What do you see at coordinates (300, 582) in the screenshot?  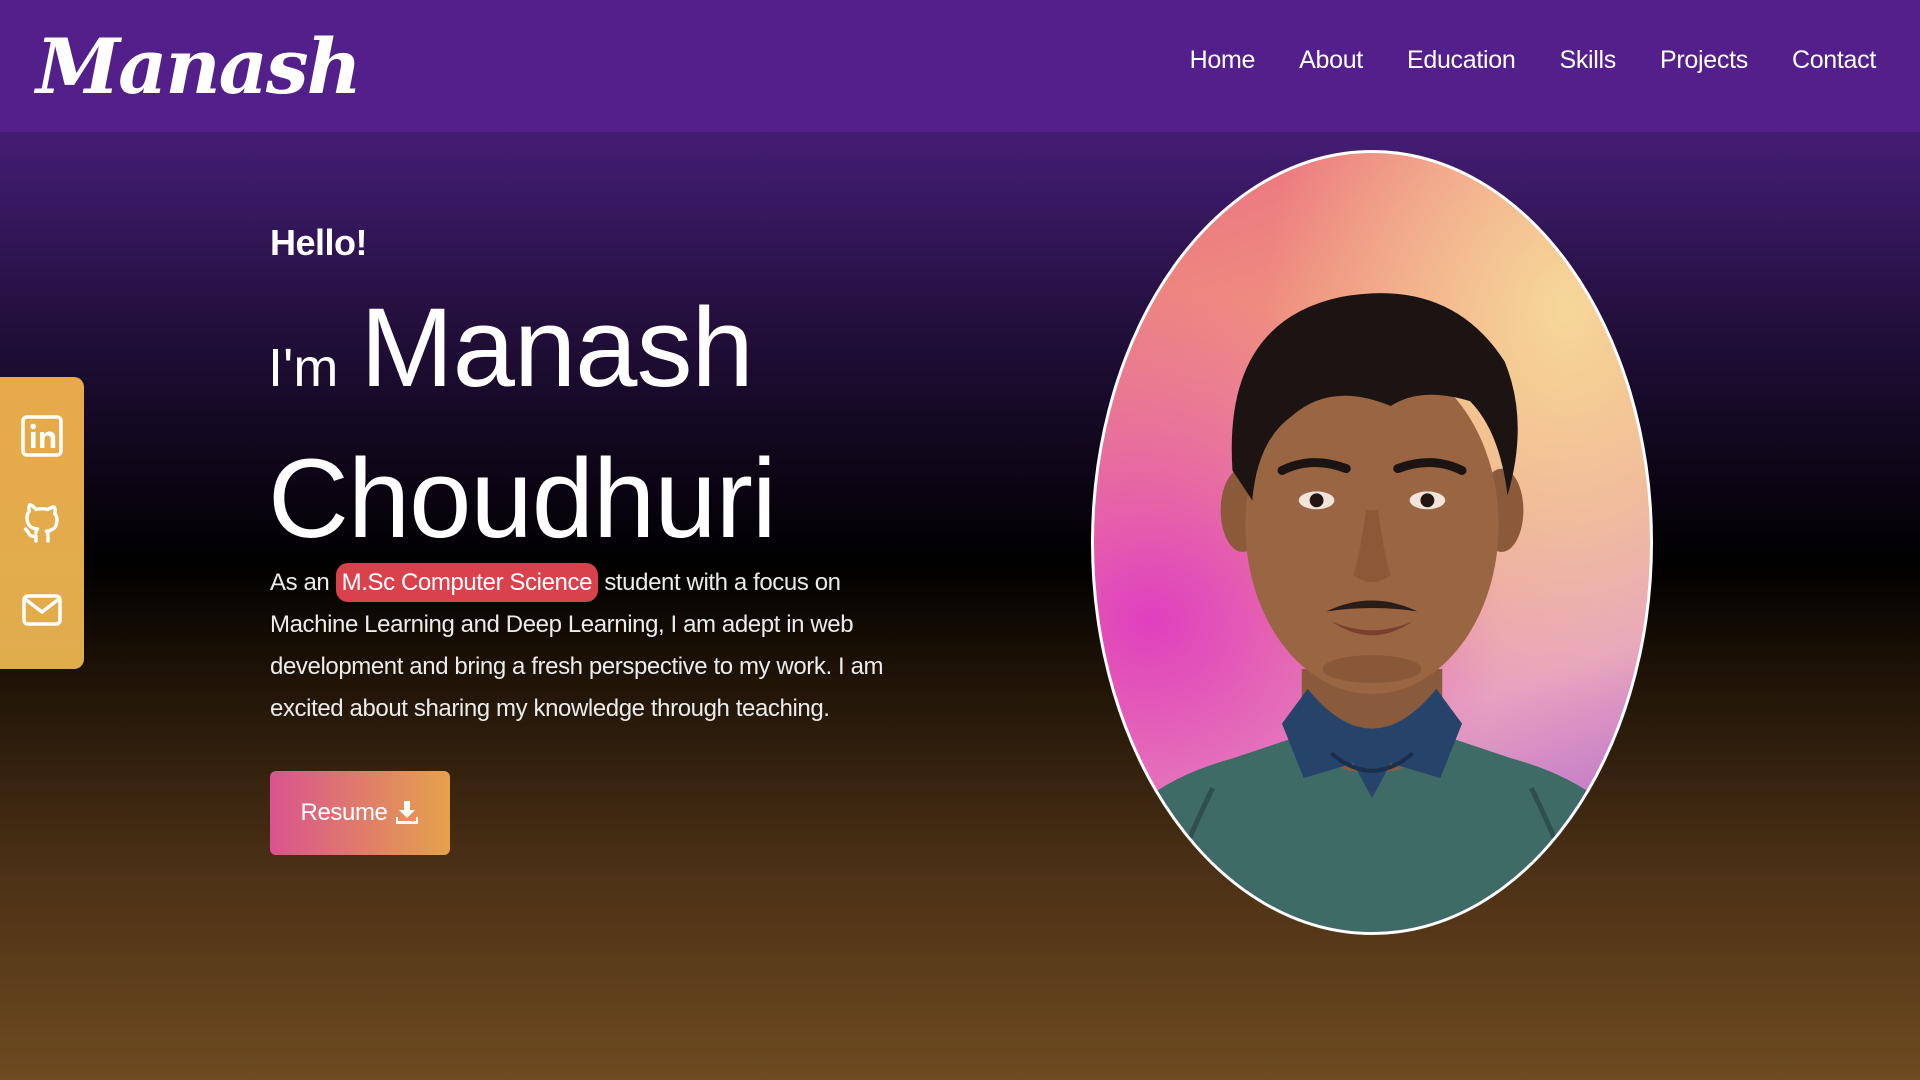 I see `description-prefix: As an` at bounding box center [300, 582].